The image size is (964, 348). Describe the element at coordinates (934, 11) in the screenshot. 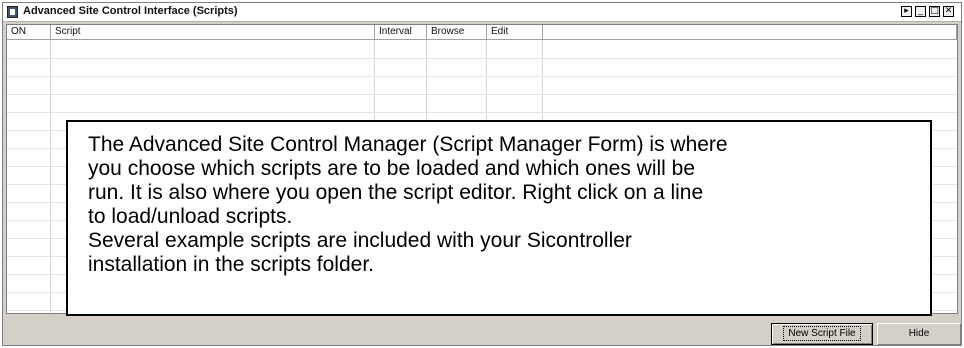

I see `maximize-button: □` at that location.